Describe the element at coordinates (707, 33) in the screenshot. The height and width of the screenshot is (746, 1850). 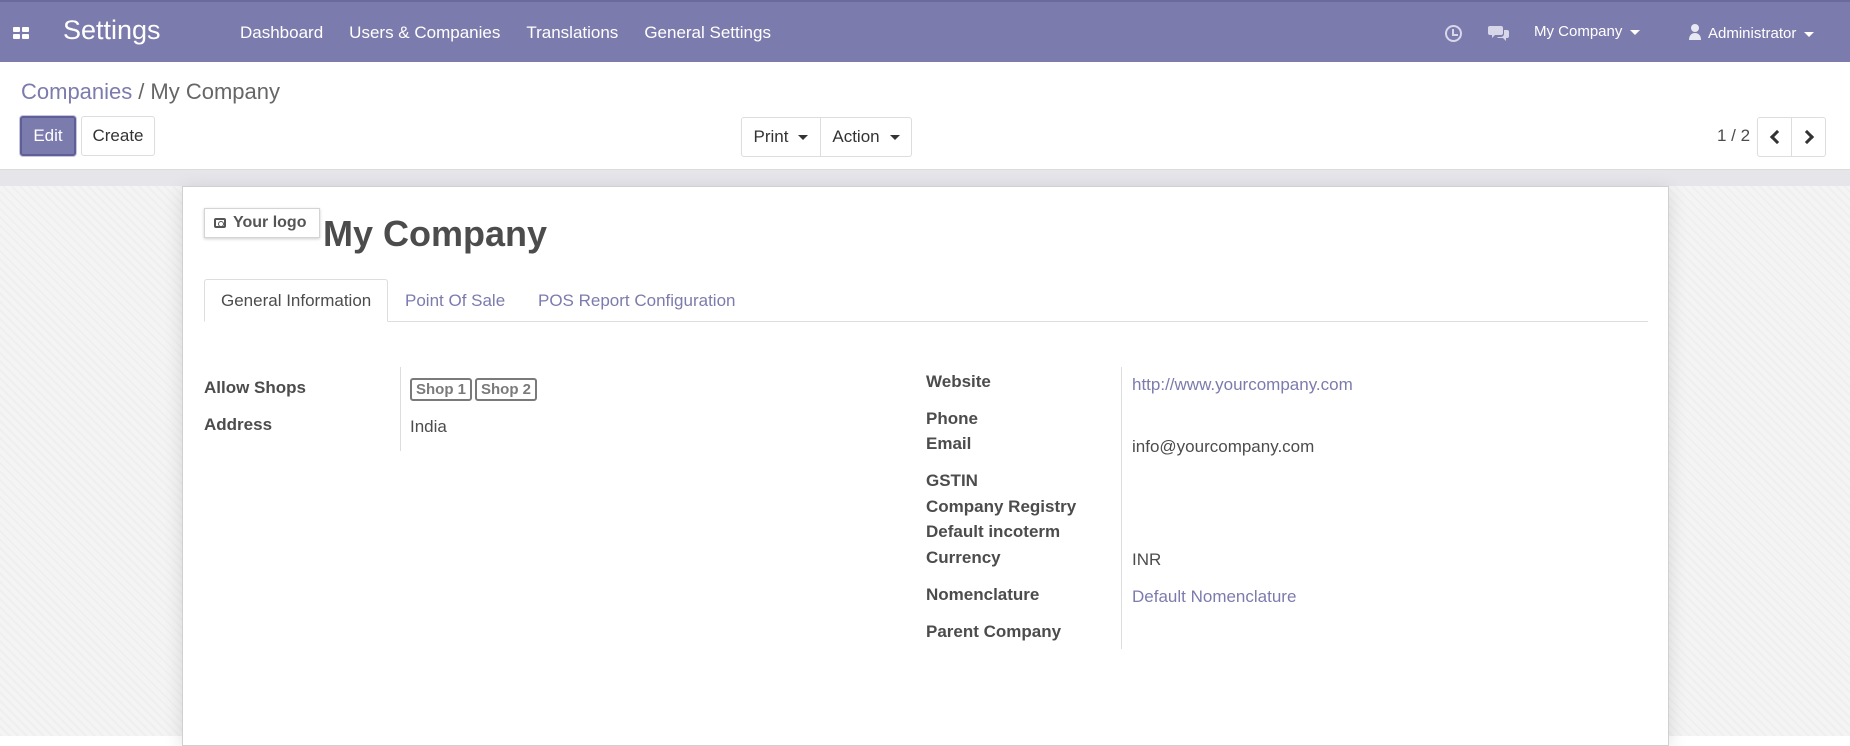
I see `menu-general-settings: General Settings` at that location.